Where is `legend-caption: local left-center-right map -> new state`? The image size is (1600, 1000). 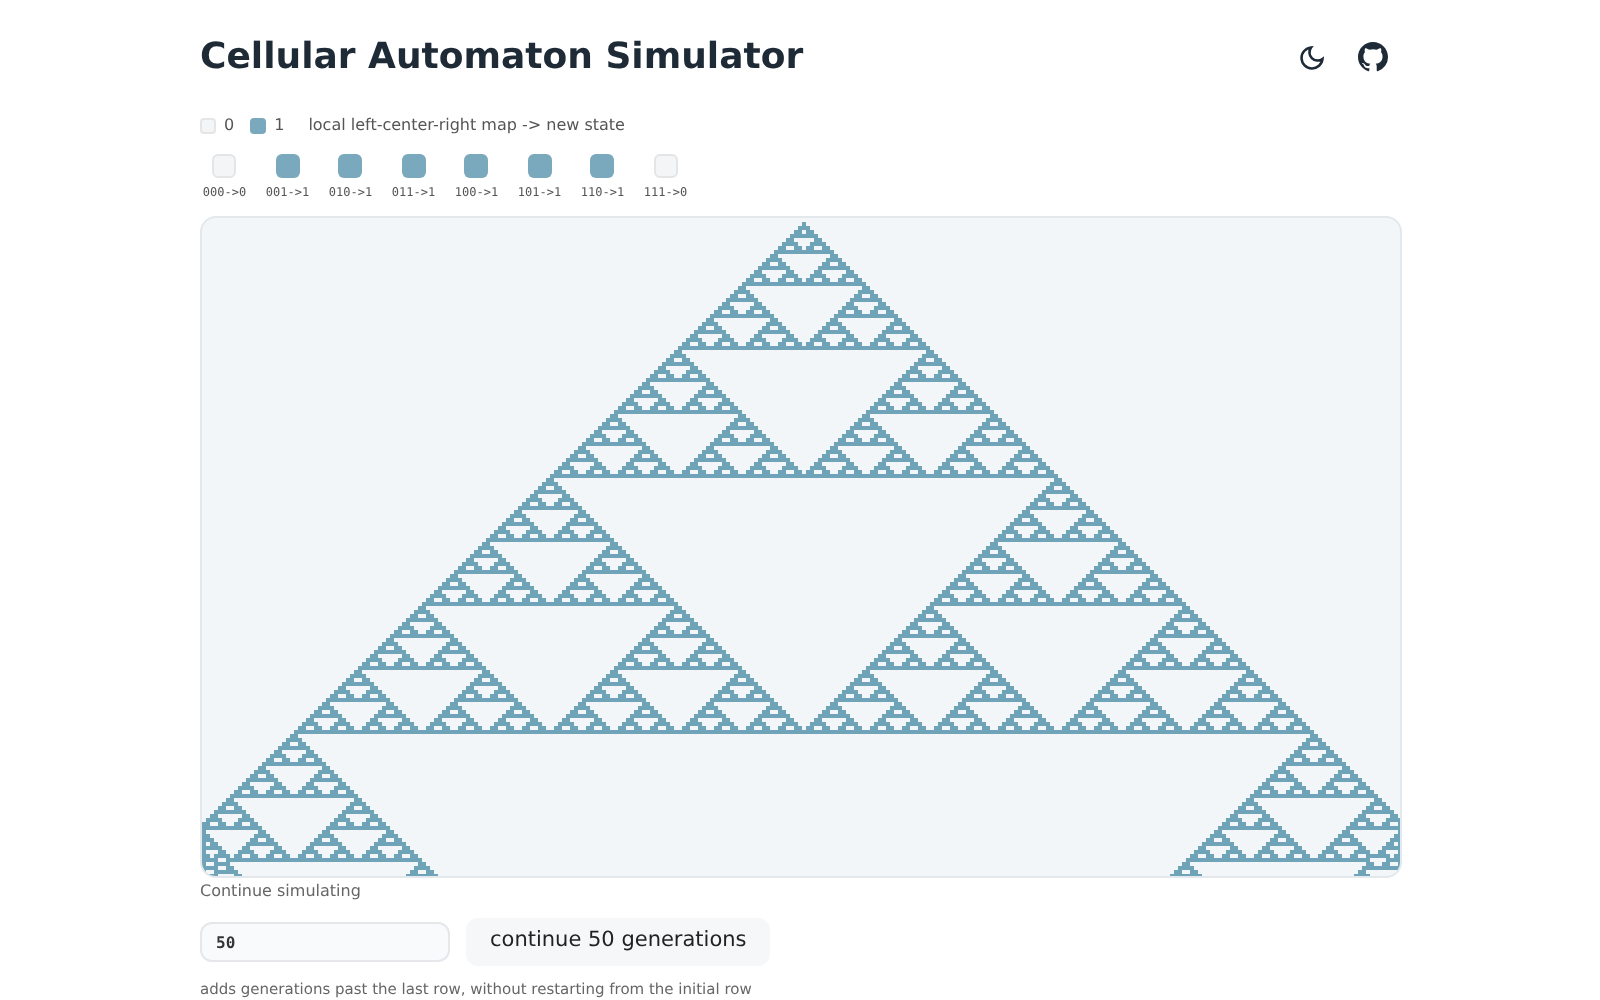
legend-caption: local left-center-right map -> new state is located at coordinates (466, 126).